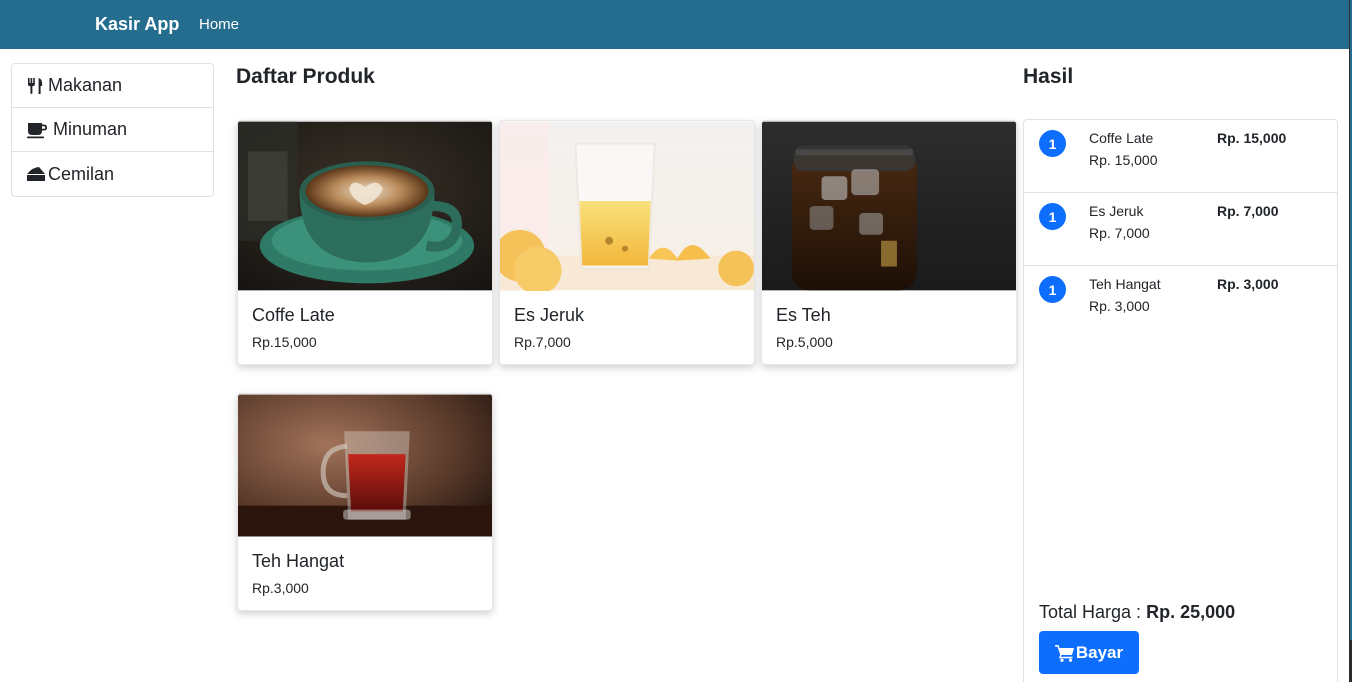  I want to click on product-card-es-teh: Es Teh Rp.5,000, so click(889, 242).